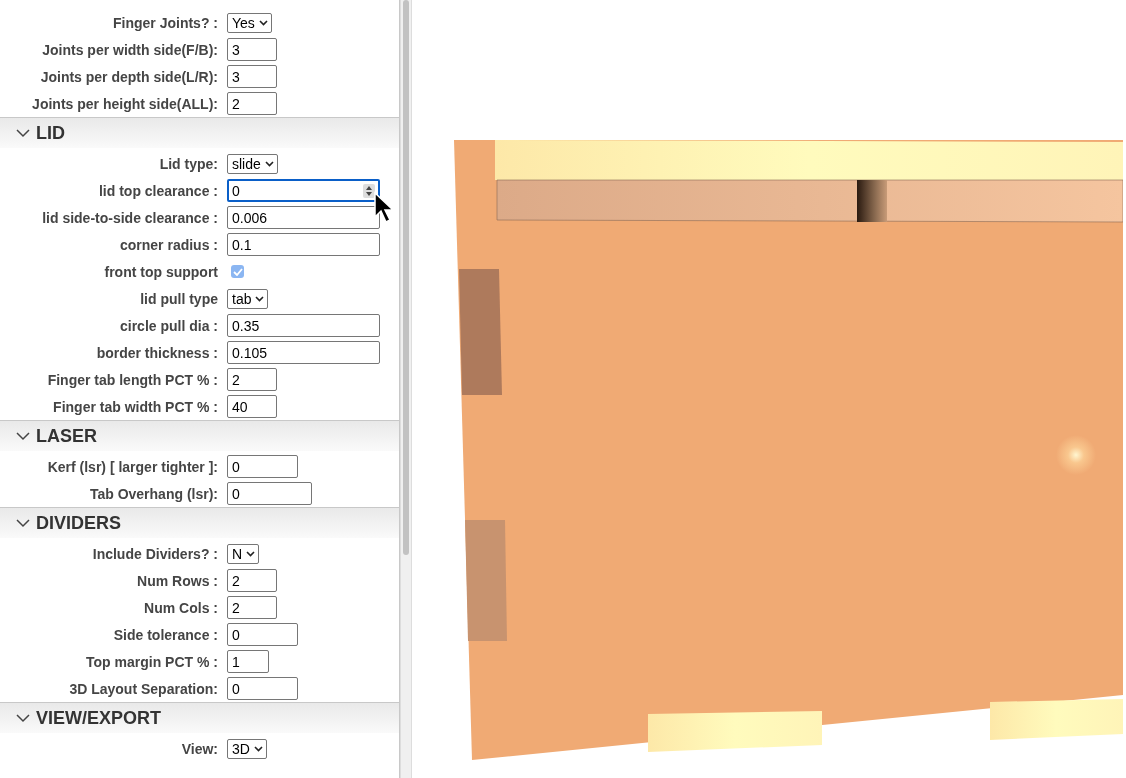 This screenshot has width=1126, height=778. I want to click on field-label: lid side-to-side clearance :, so click(129, 217).